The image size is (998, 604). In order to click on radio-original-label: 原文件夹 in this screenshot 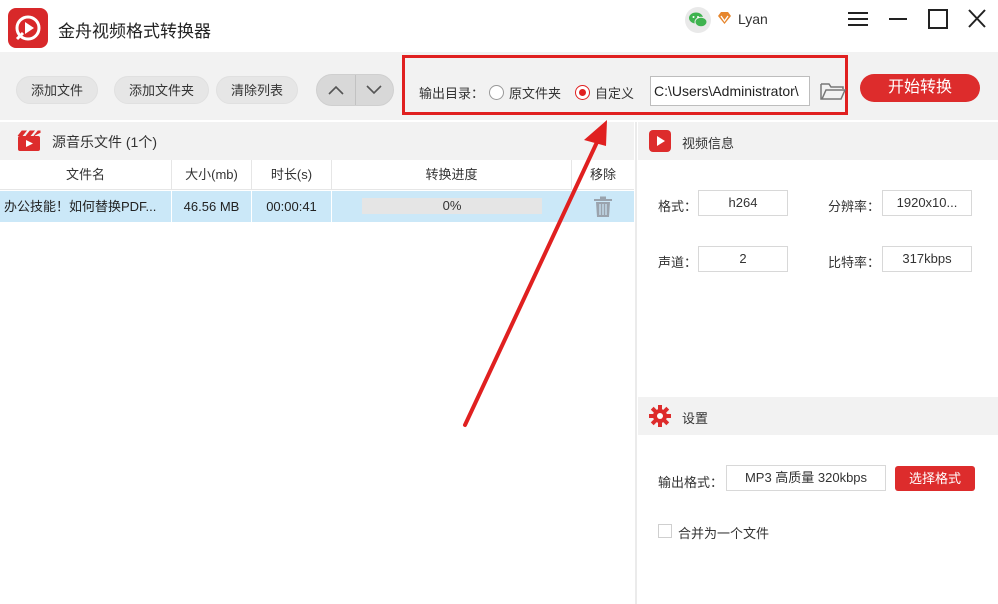, I will do `click(535, 93)`.